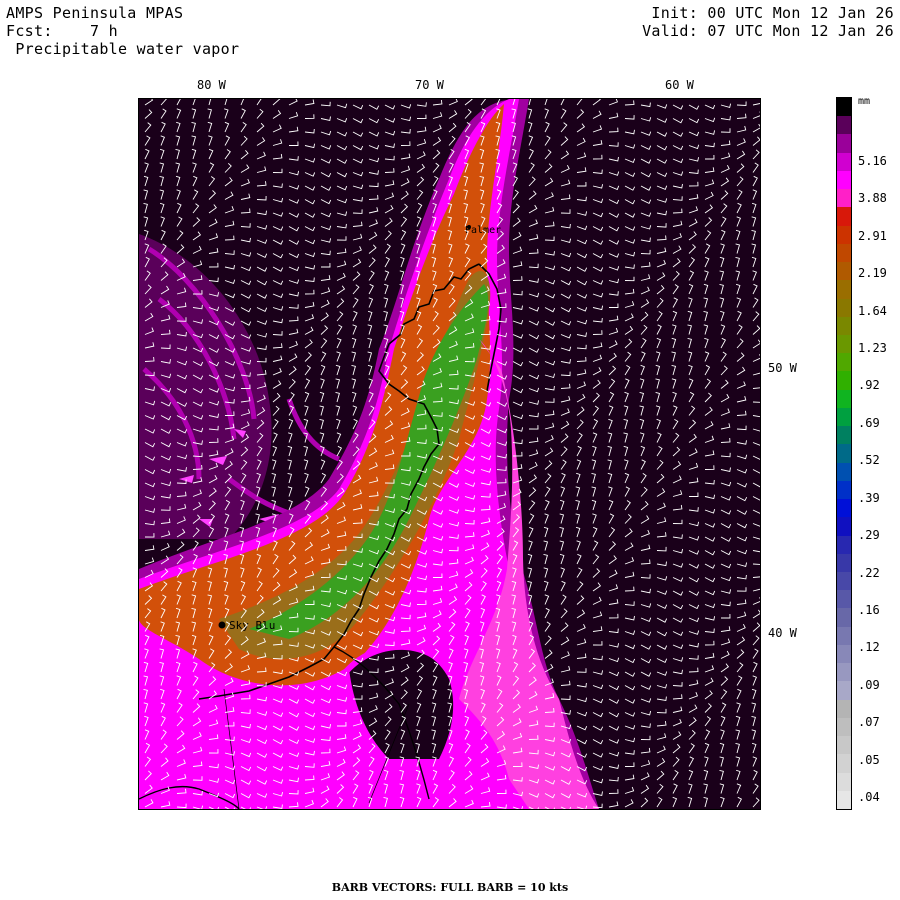 The image size is (900, 900). I want to click on lat-label-40w: 40 W, so click(782, 633).